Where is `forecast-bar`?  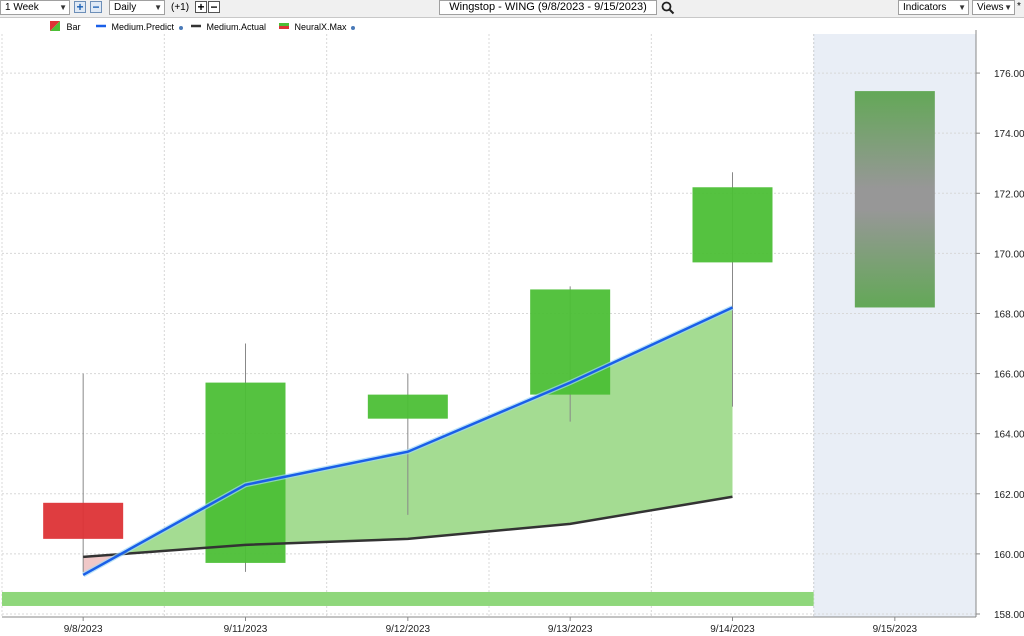
forecast-bar is located at coordinates (894, 199).